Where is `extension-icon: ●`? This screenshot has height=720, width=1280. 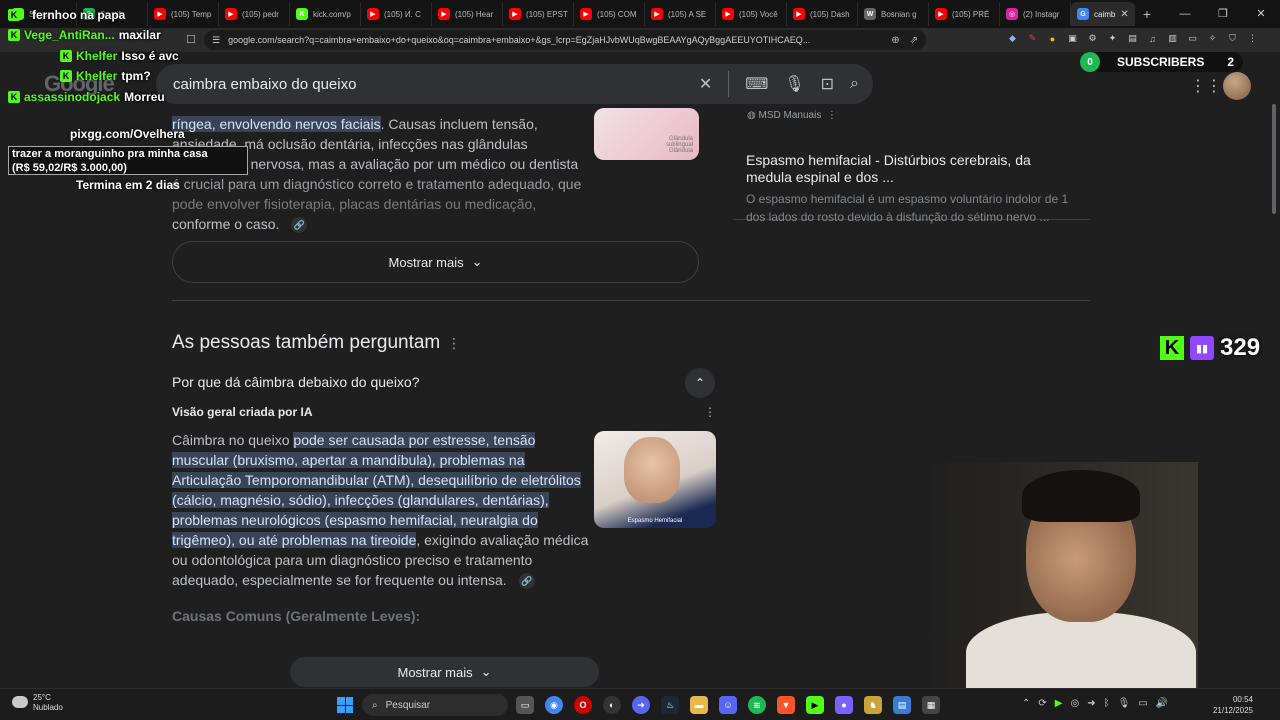 extension-icon: ● is located at coordinates (1052, 38).